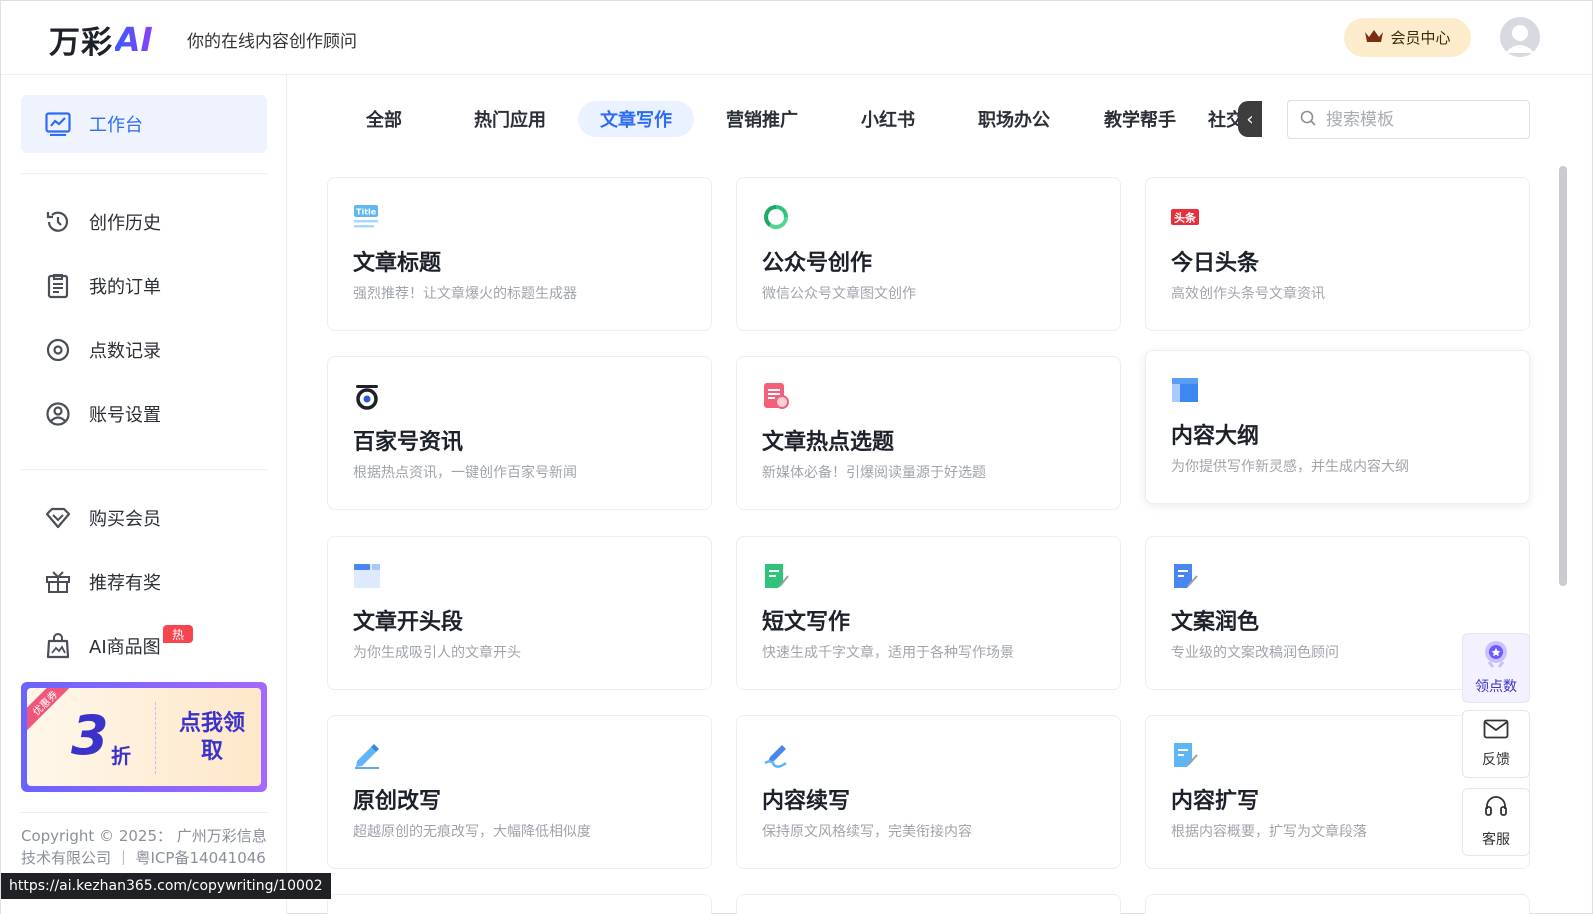 The image size is (1593, 914). I want to click on template-card-continue: 内容续写 保持原文风格续写，完美衔接内容, so click(928, 792).